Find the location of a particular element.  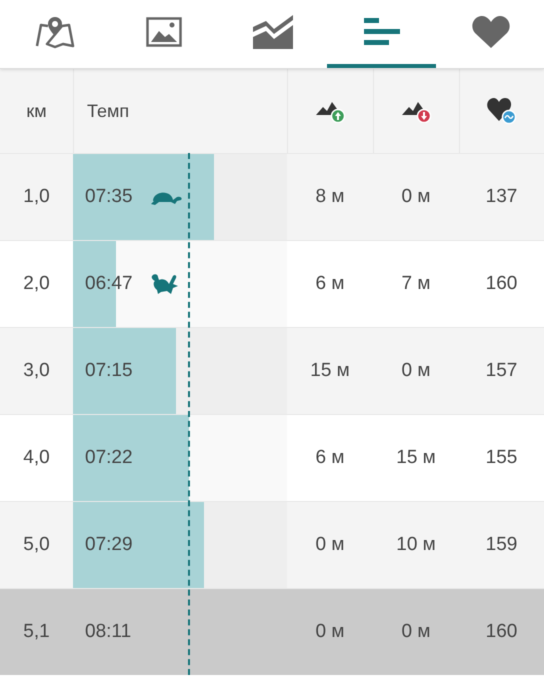

descent-cell: 10 м is located at coordinates (416, 545).